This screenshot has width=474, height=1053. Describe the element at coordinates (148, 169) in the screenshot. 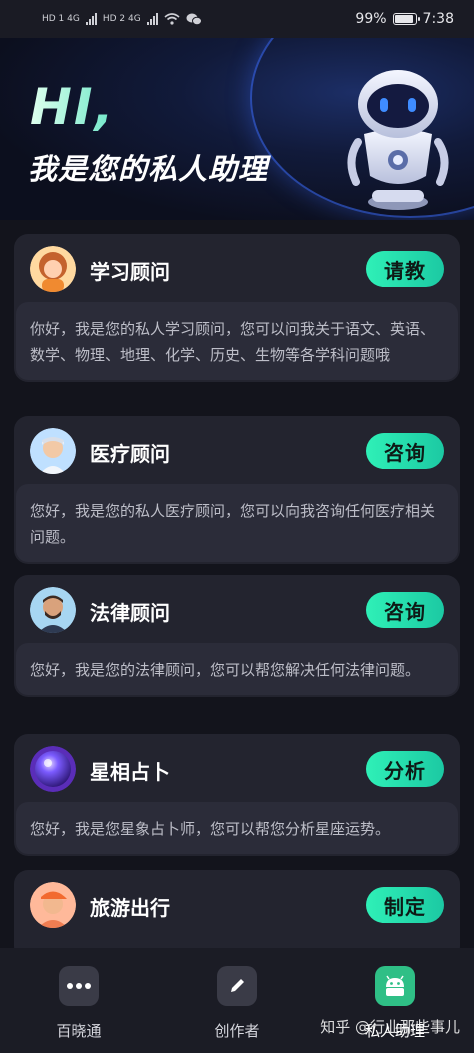

I see `hero-subtitle: 我是您的私人助理` at that location.